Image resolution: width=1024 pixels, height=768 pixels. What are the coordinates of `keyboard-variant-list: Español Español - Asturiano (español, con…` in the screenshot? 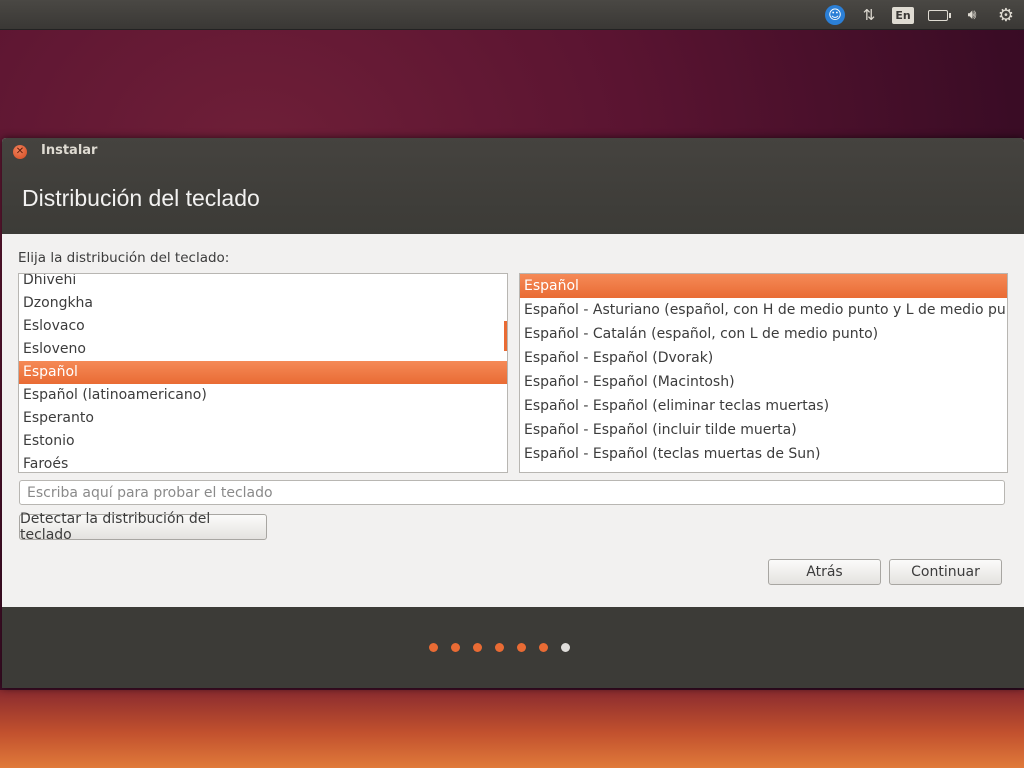 It's located at (763, 373).